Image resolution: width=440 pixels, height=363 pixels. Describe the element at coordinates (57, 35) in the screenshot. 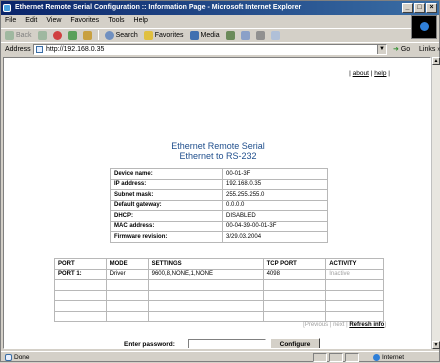

I see `stop-button` at that location.